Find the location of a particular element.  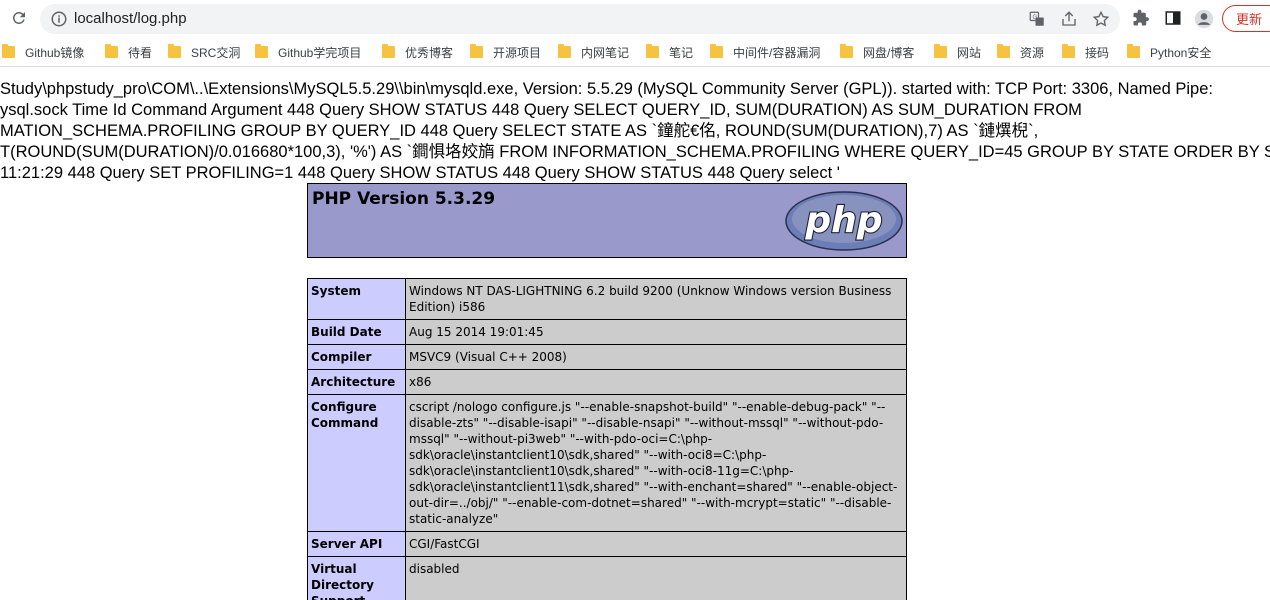

row-key: Compiler is located at coordinates (356, 357).